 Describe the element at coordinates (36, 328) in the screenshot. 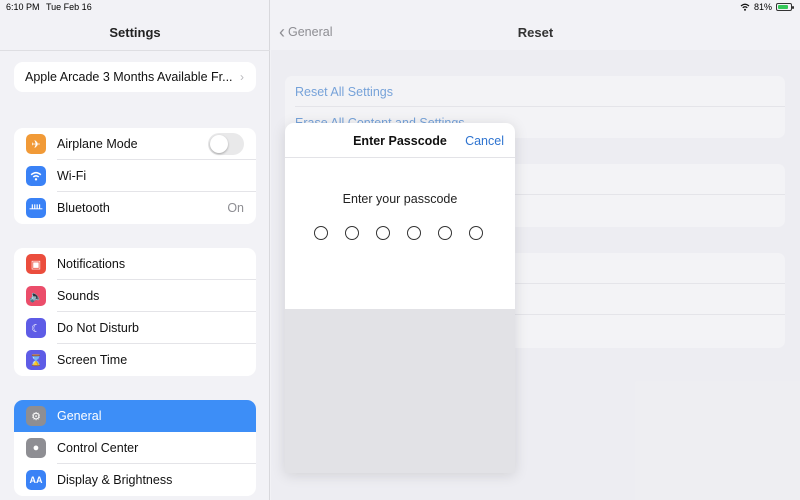

I see `moon-icon: ☾` at that location.